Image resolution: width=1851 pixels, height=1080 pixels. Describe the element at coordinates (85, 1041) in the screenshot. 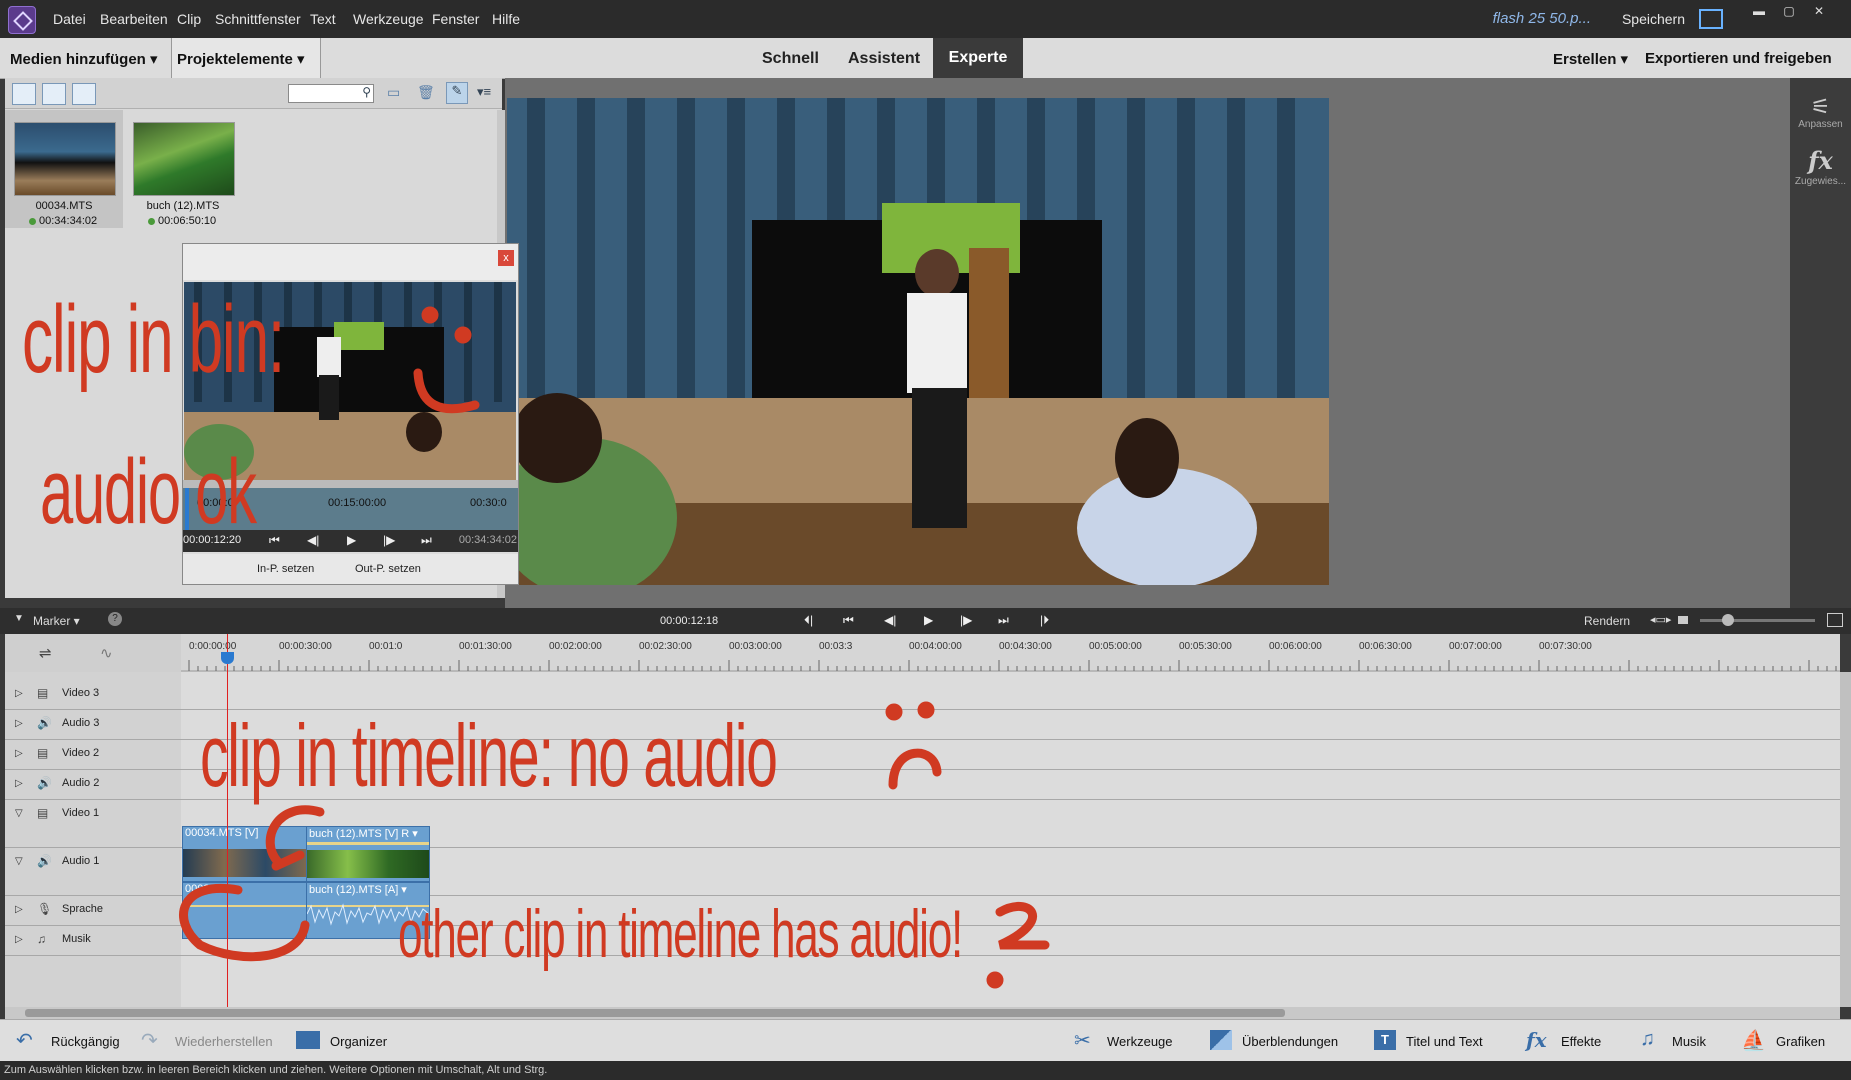

I see `undo-button: Rückgängig` at that location.